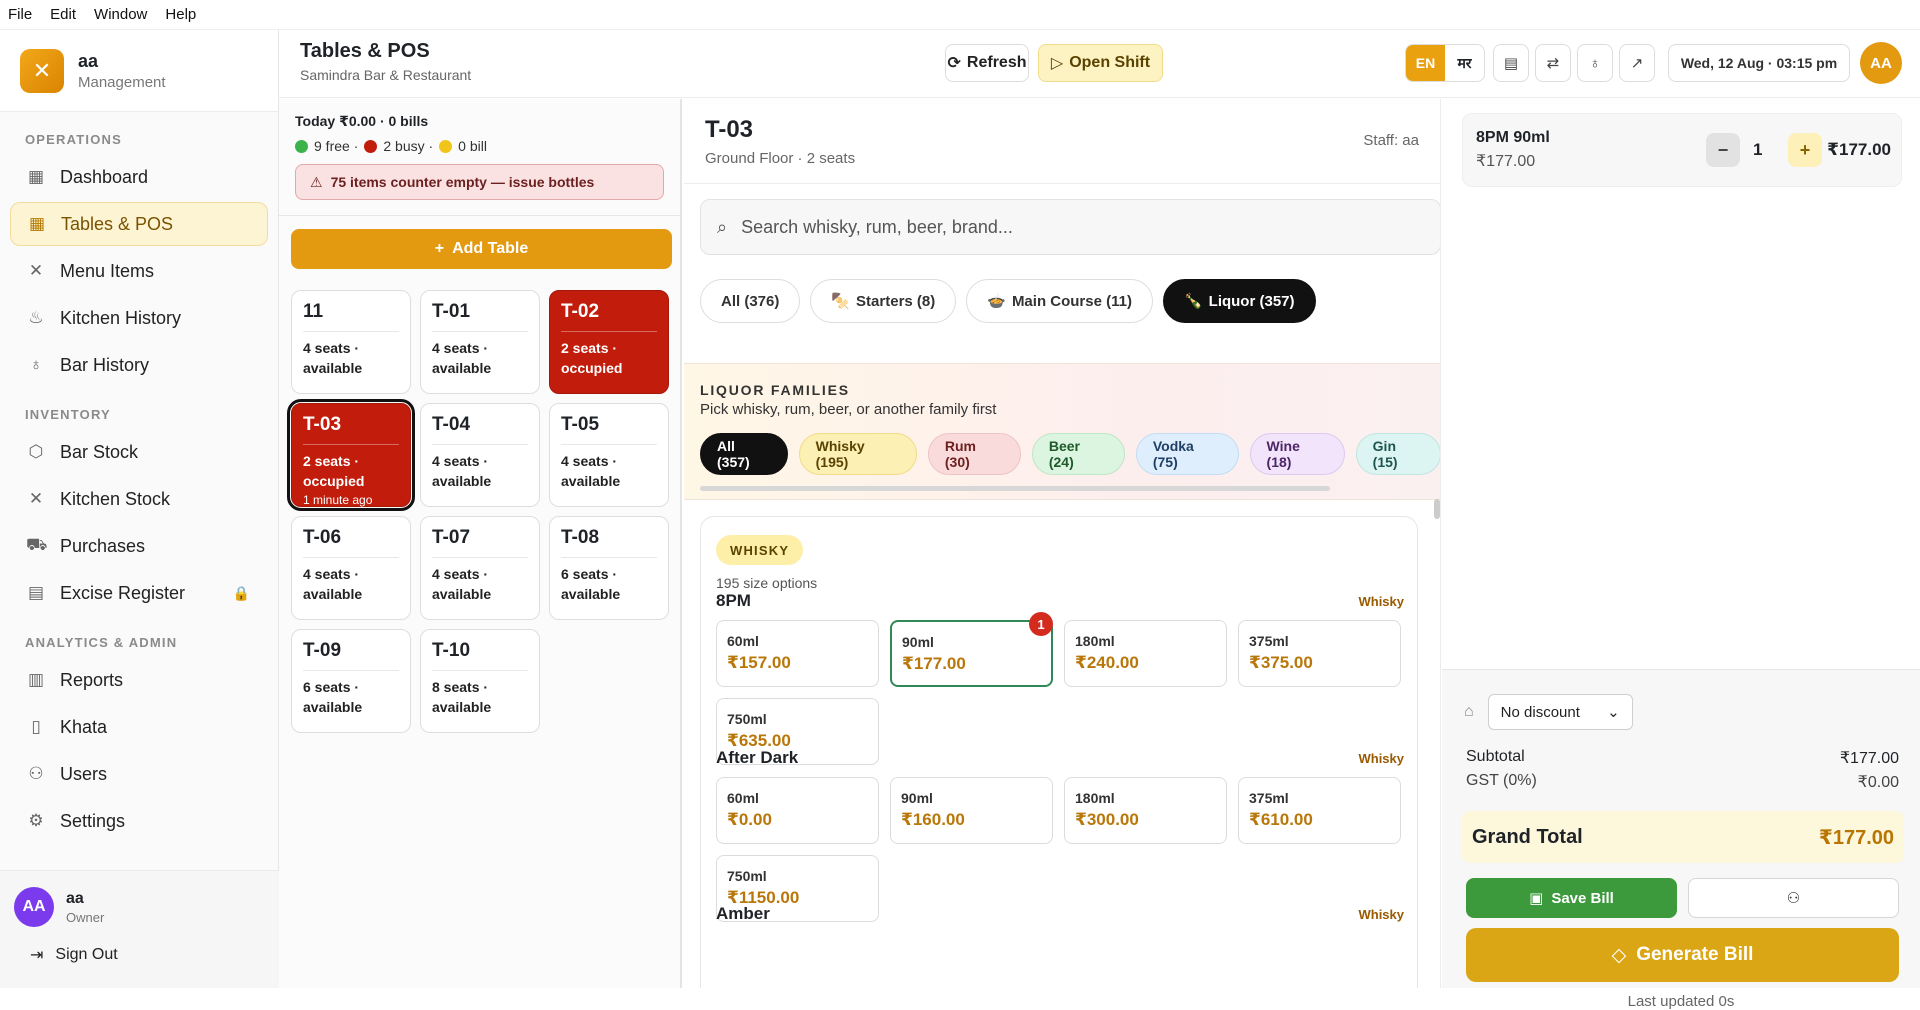  I want to click on table-card-t-04: T-04 4 seats · available, so click(480, 455).